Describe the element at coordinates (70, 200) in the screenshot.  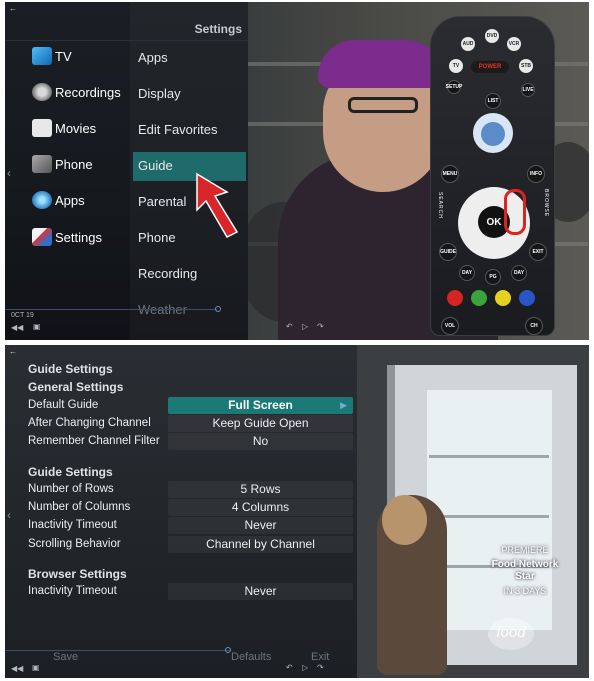
I see `menu-item-apps: Apps` at that location.